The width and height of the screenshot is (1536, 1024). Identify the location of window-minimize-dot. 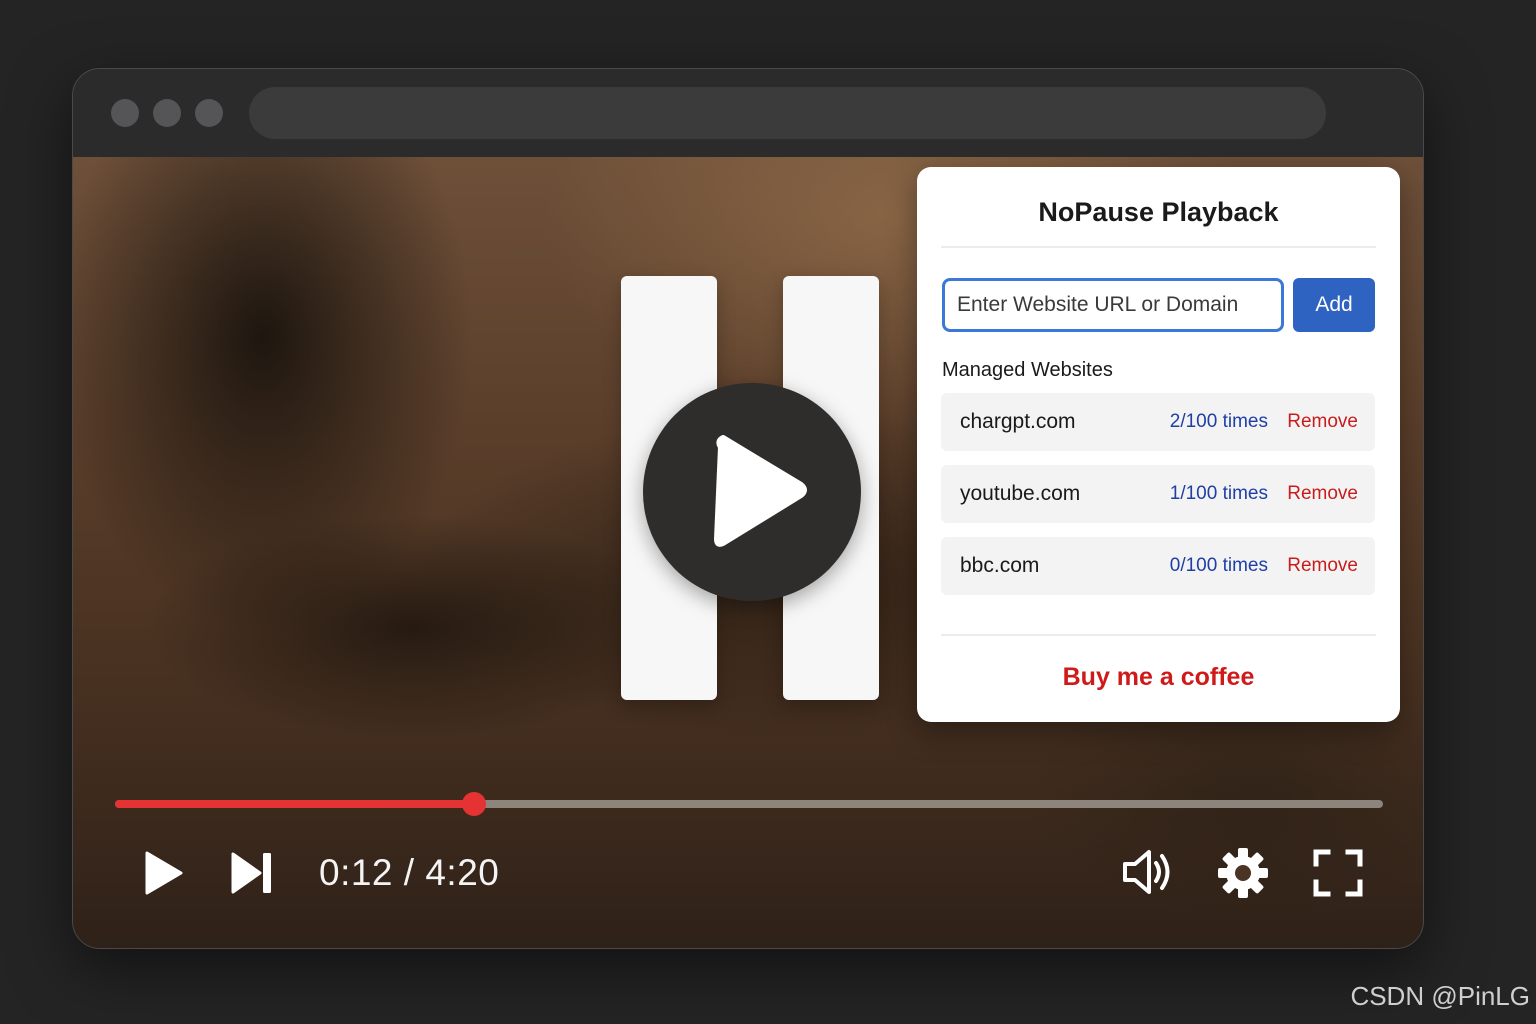
(167, 113).